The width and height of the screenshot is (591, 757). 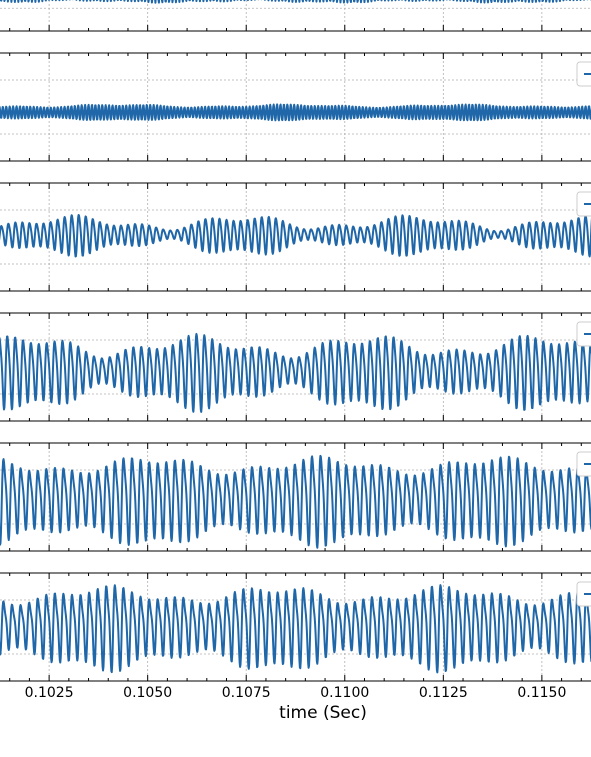 I want to click on x-tick-label: 0.1125, so click(x=443, y=693).